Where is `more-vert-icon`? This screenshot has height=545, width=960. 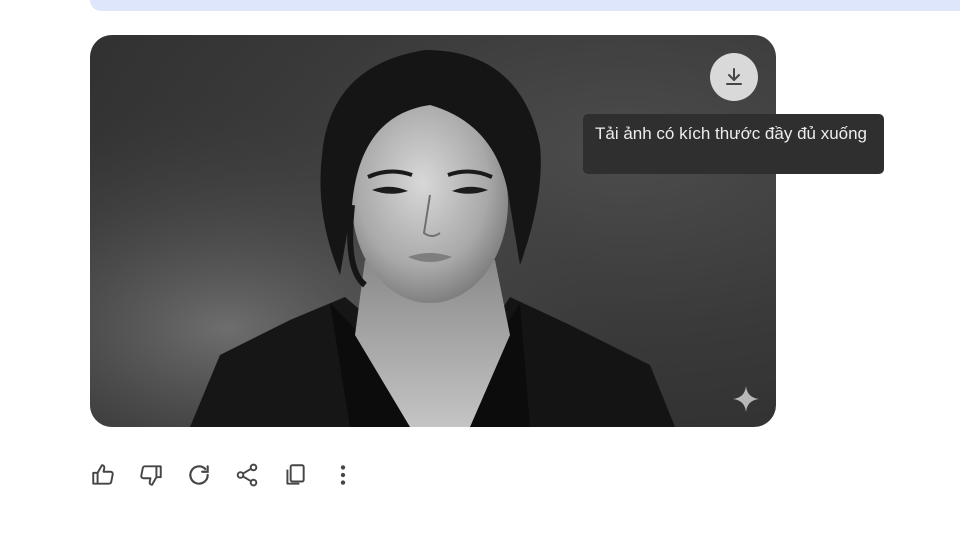
more-vert-icon is located at coordinates (343, 475).